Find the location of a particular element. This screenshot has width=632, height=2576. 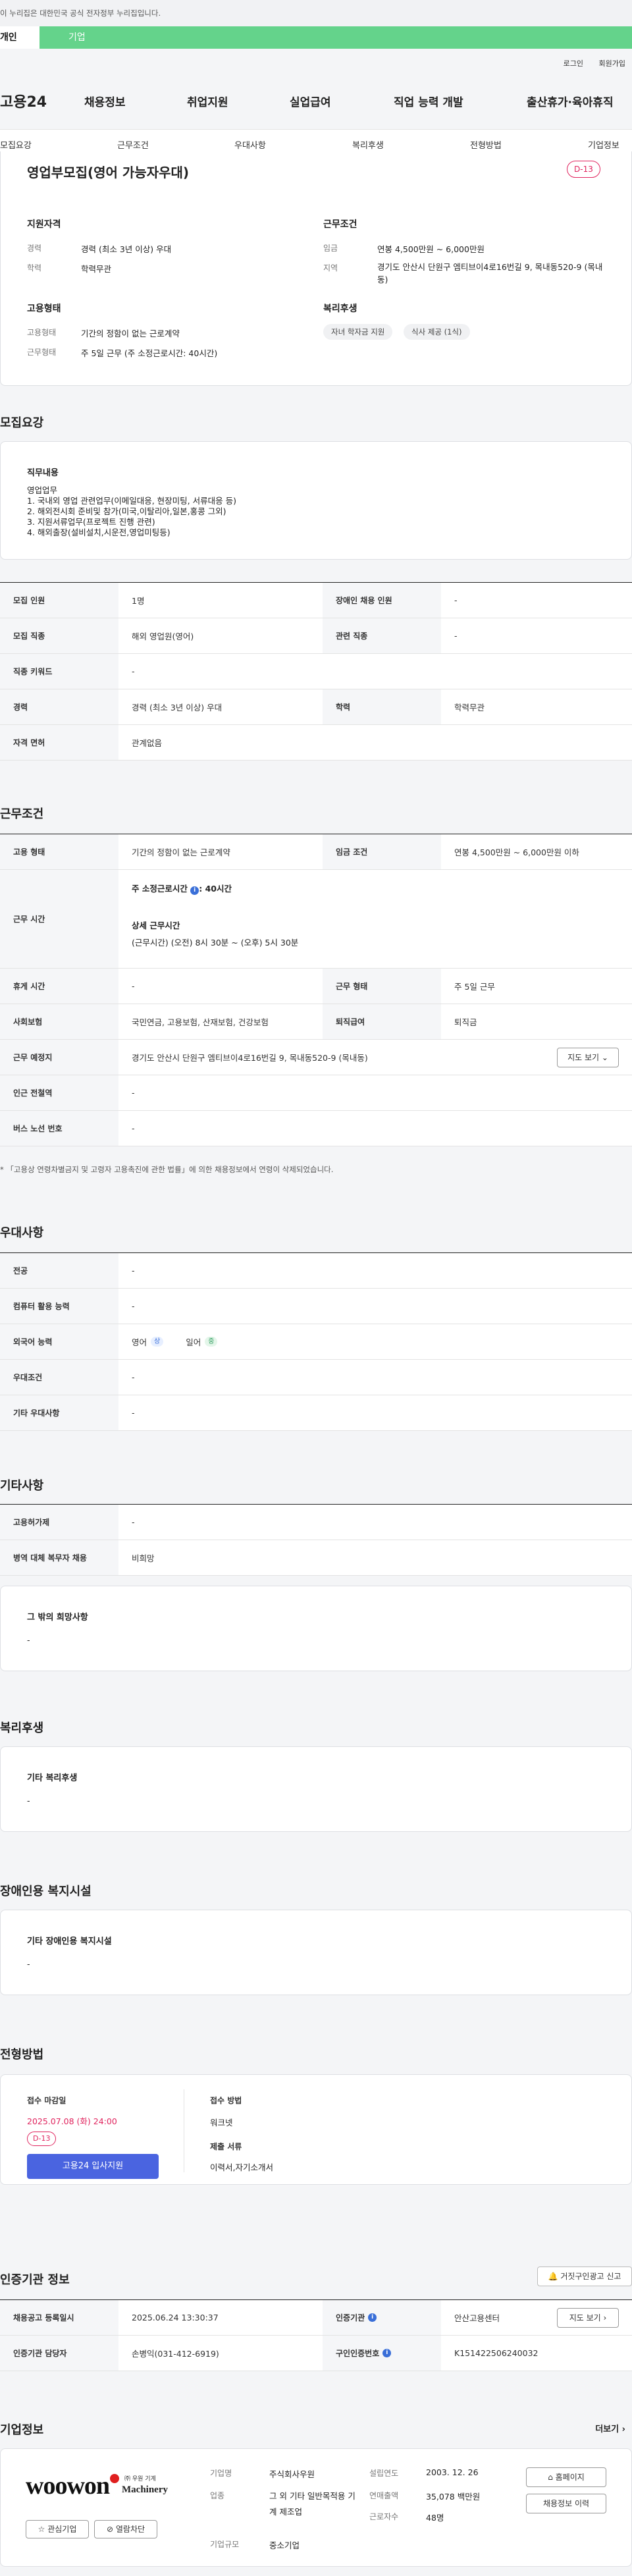

table-header-cell: 임금 조건 is located at coordinates (382, 851).